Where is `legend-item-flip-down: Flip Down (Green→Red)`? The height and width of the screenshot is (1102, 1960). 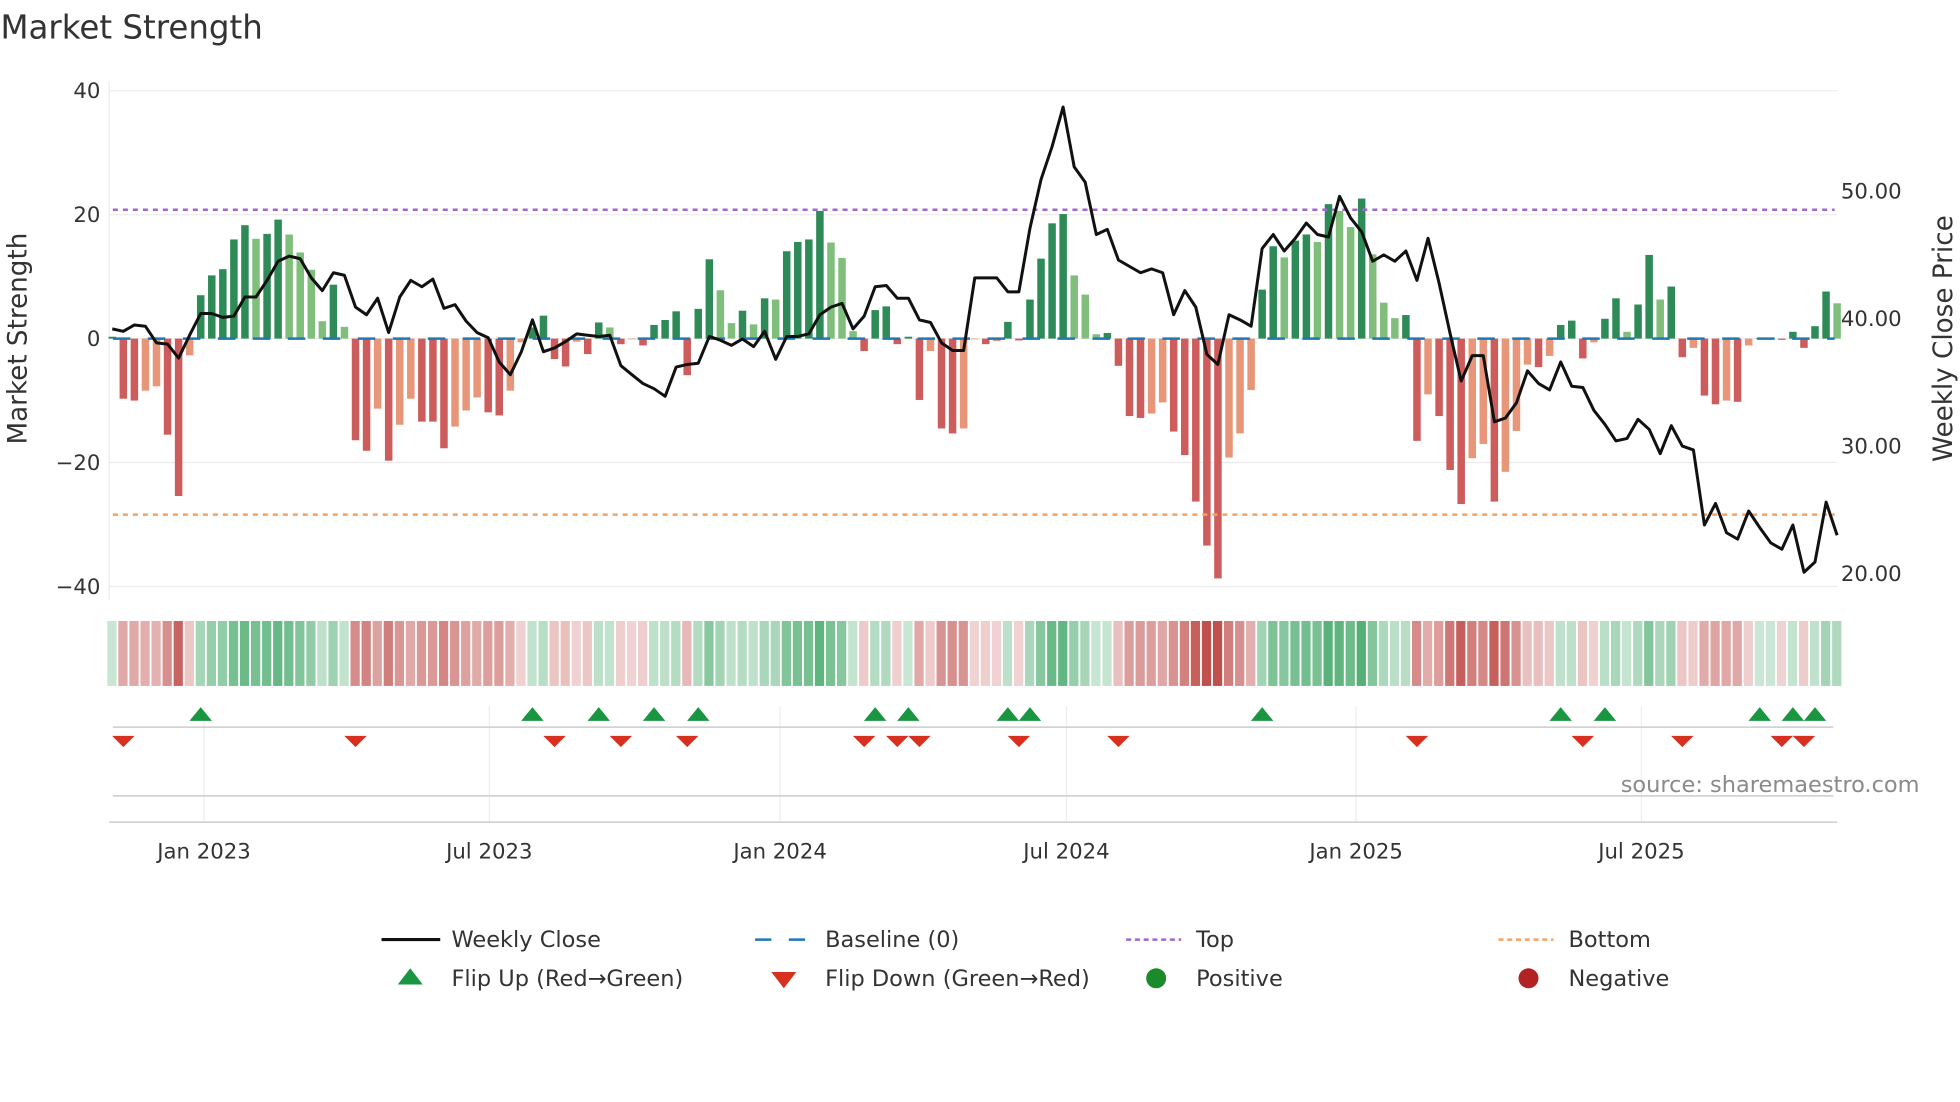
legend-item-flip-down: Flip Down (Green→Red) is located at coordinates (930, 979).